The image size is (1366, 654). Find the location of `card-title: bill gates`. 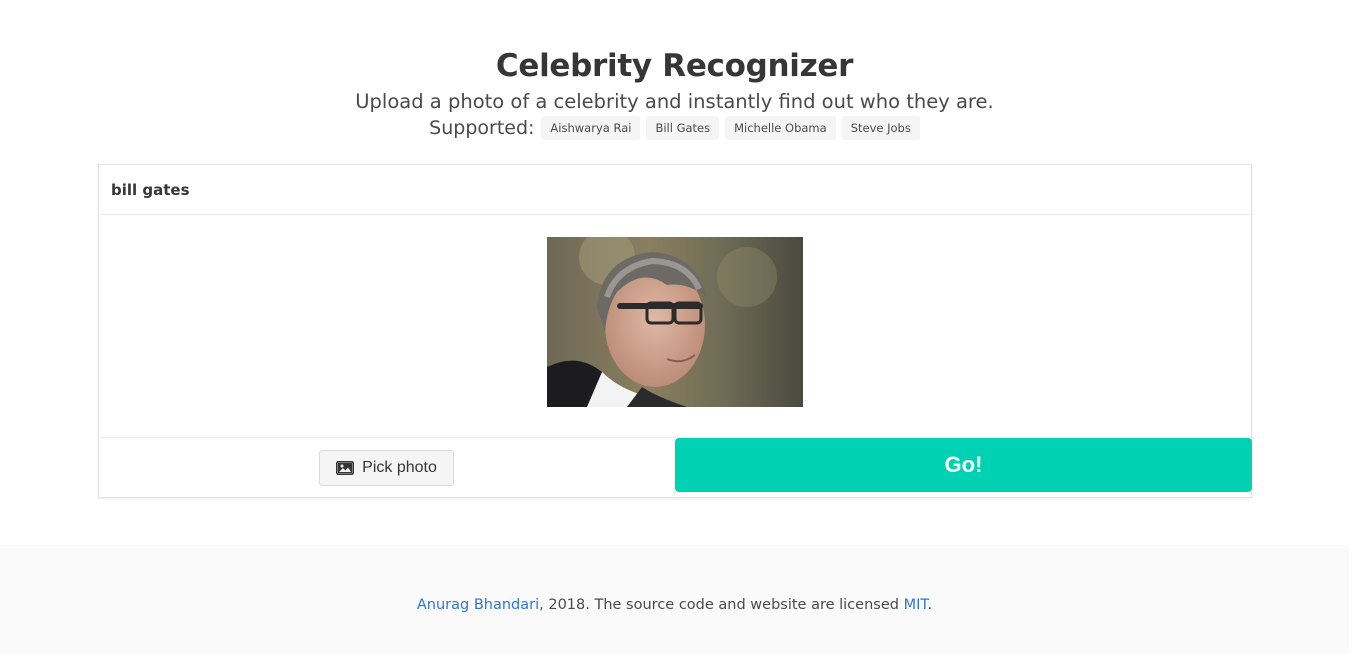

card-title: bill gates is located at coordinates (150, 189).